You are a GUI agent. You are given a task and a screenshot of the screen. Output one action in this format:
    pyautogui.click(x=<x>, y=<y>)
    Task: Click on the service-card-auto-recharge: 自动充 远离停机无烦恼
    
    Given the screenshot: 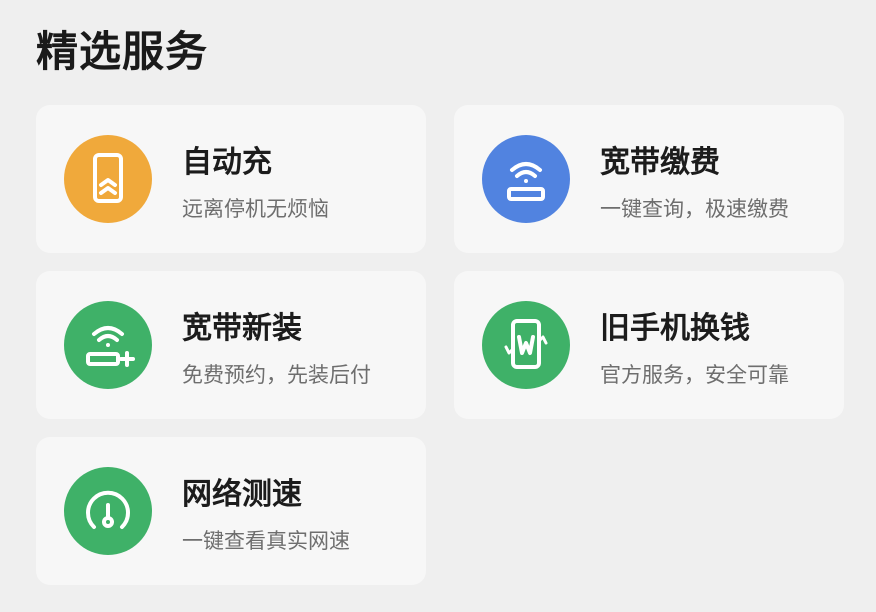 What is the action you would take?
    pyautogui.click(x=231, y=179)
    